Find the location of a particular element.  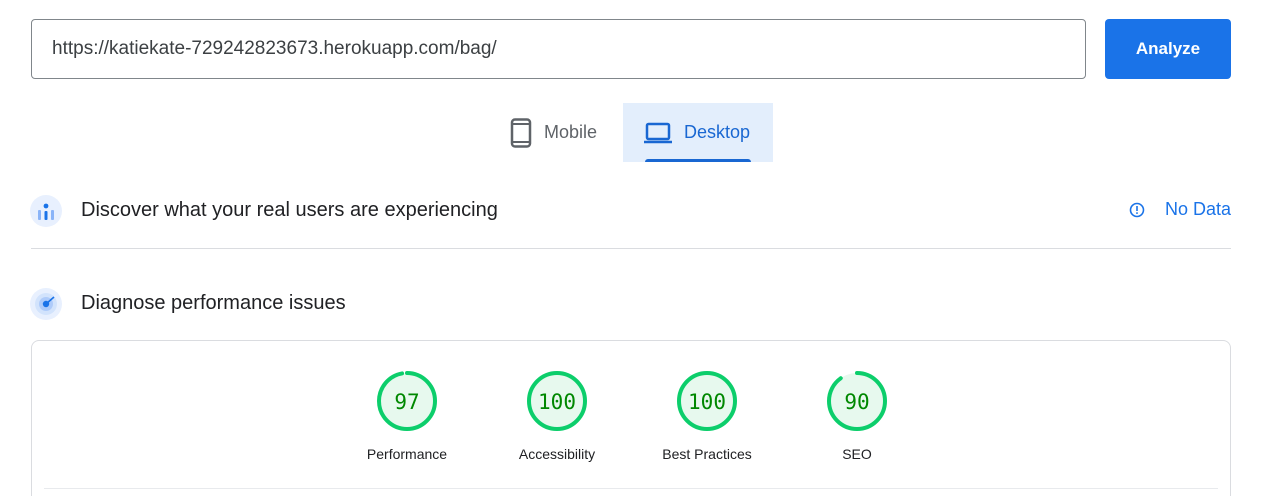

phone-icon is located at coordinates (521, 132).